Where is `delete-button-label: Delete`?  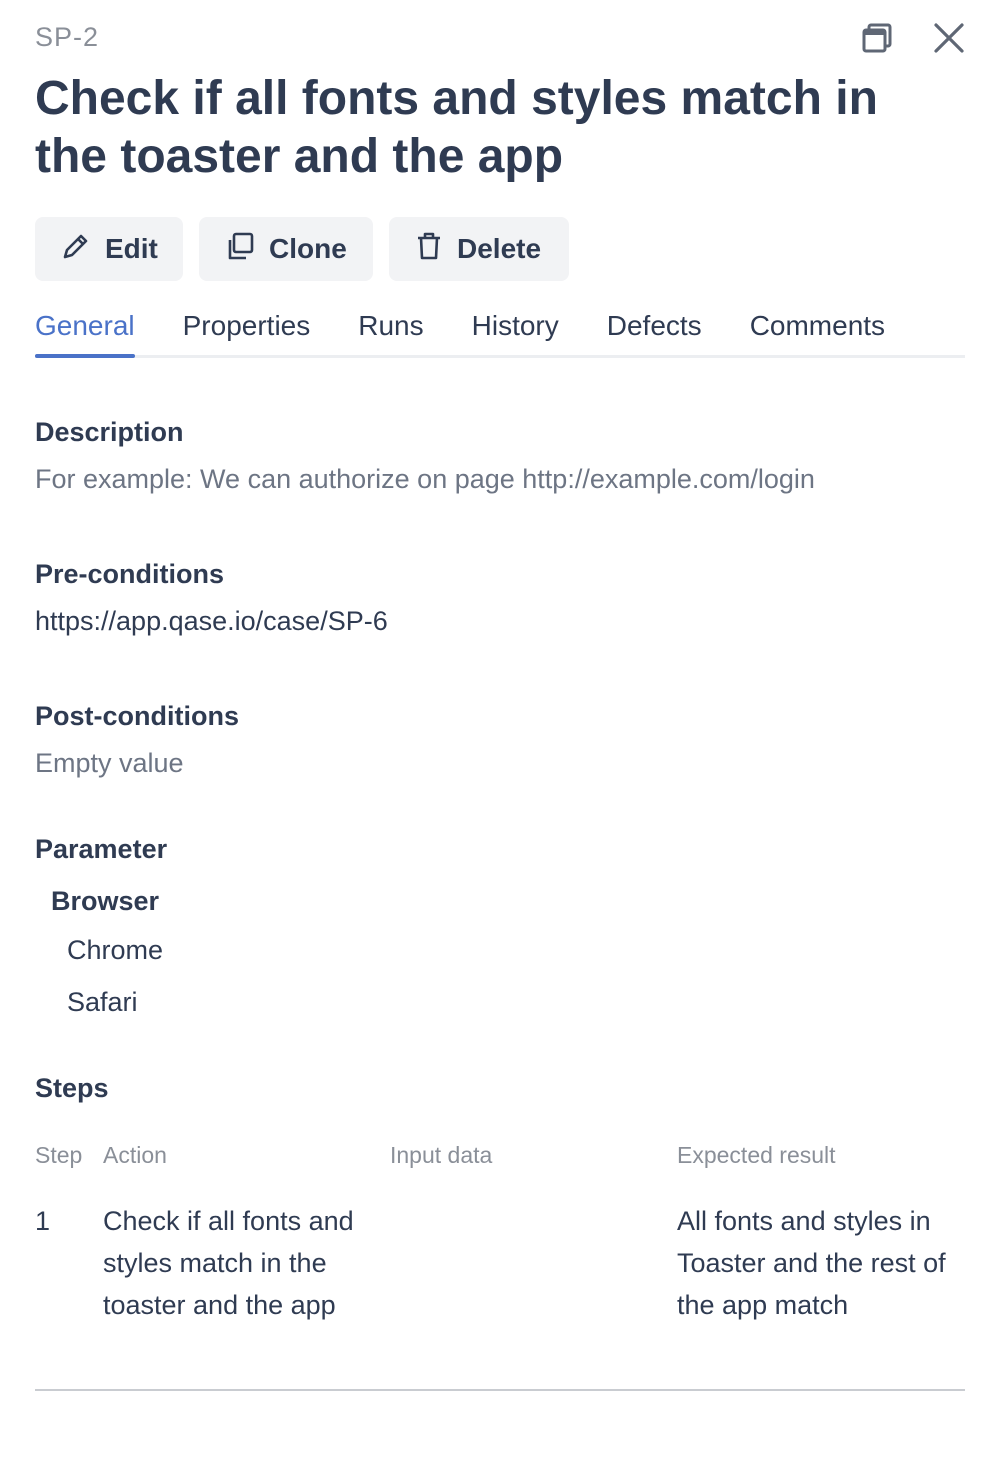 delete-button-label: Delete is located at coordinates (499, 248).